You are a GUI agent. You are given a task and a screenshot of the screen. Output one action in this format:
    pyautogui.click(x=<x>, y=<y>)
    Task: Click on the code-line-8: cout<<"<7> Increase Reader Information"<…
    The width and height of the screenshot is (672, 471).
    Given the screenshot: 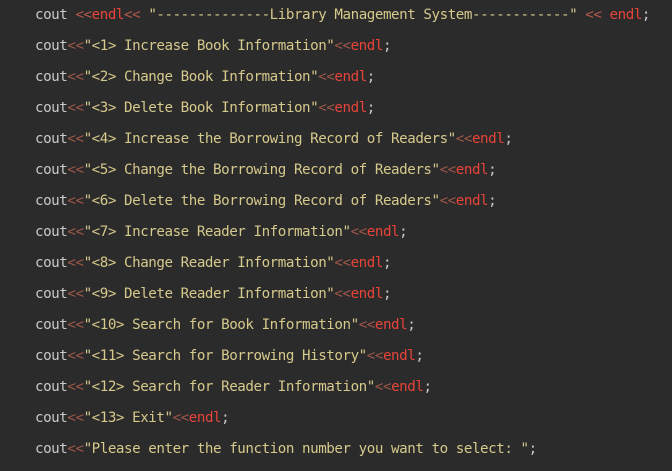 What is the action you would take?
    pyautogui.click(x=221, y=232)
    